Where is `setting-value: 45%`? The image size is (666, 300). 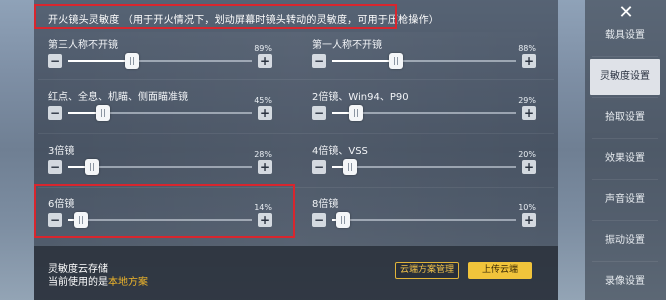 setting-value: 45% is located at coordinates (263, 100).